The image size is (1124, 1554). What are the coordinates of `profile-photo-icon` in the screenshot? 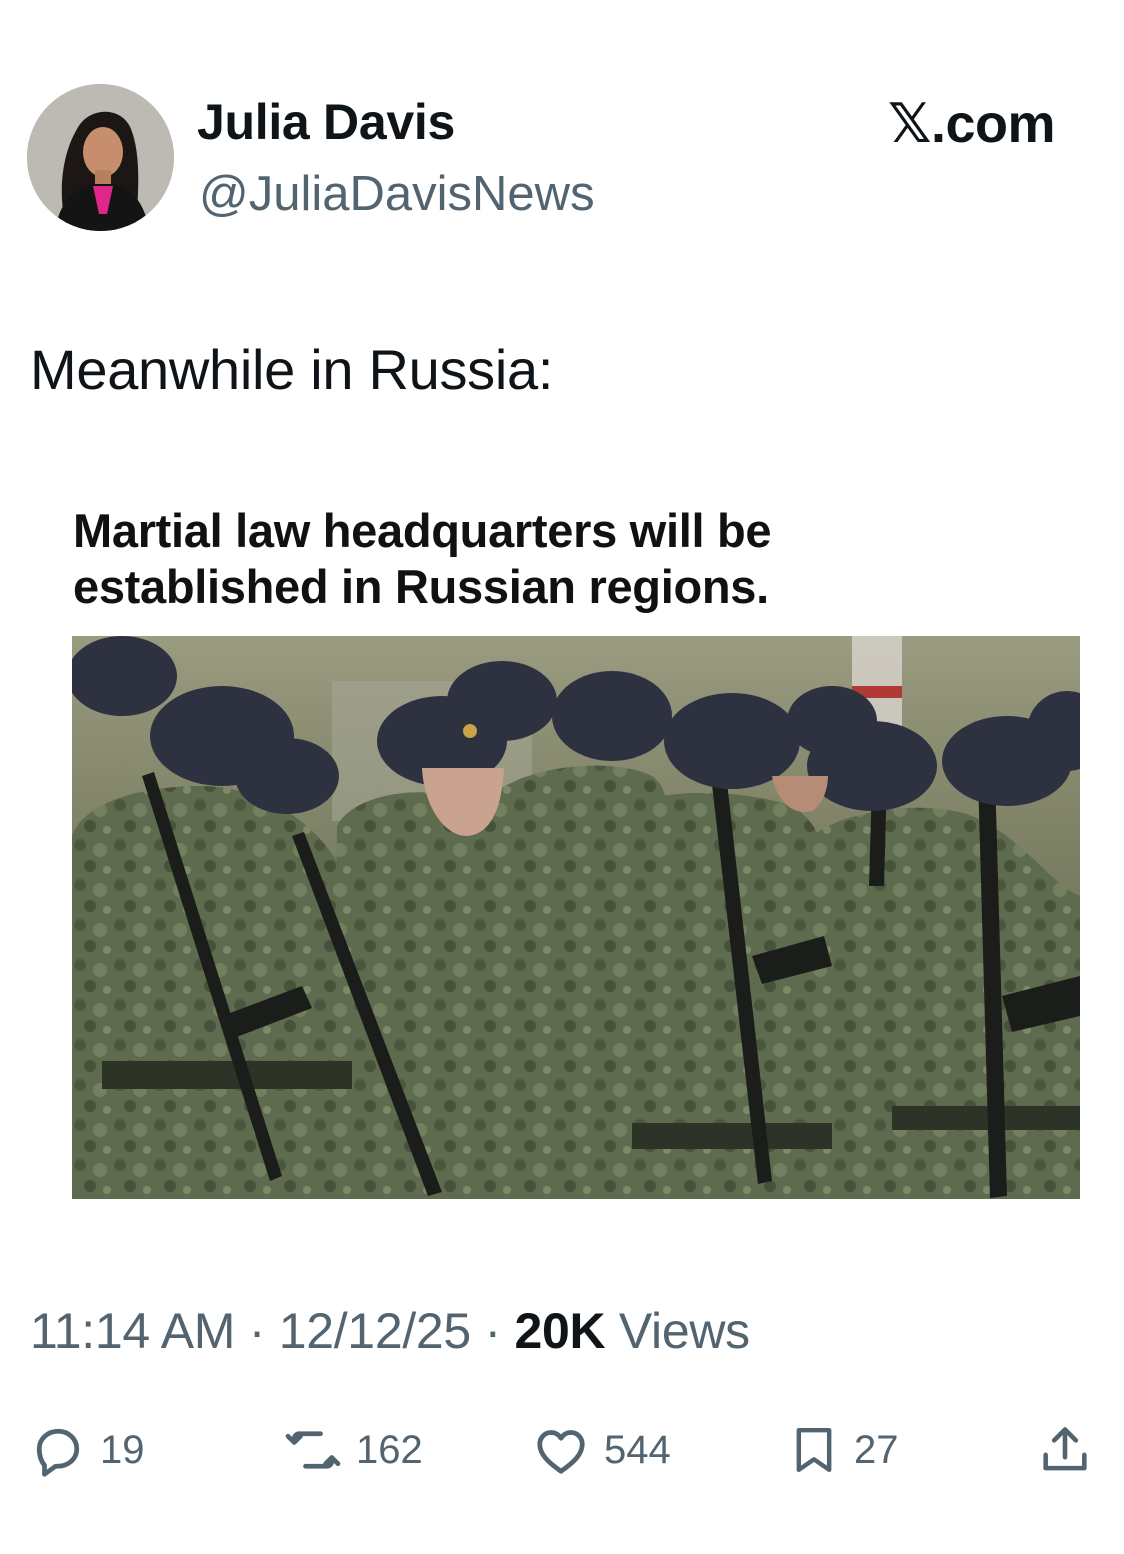 It's located at (100, 157).